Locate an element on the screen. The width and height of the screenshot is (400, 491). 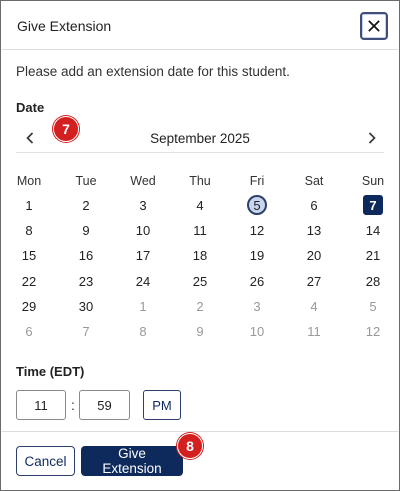
time-label: Time (EDT) is located at coordinates (50, 371).